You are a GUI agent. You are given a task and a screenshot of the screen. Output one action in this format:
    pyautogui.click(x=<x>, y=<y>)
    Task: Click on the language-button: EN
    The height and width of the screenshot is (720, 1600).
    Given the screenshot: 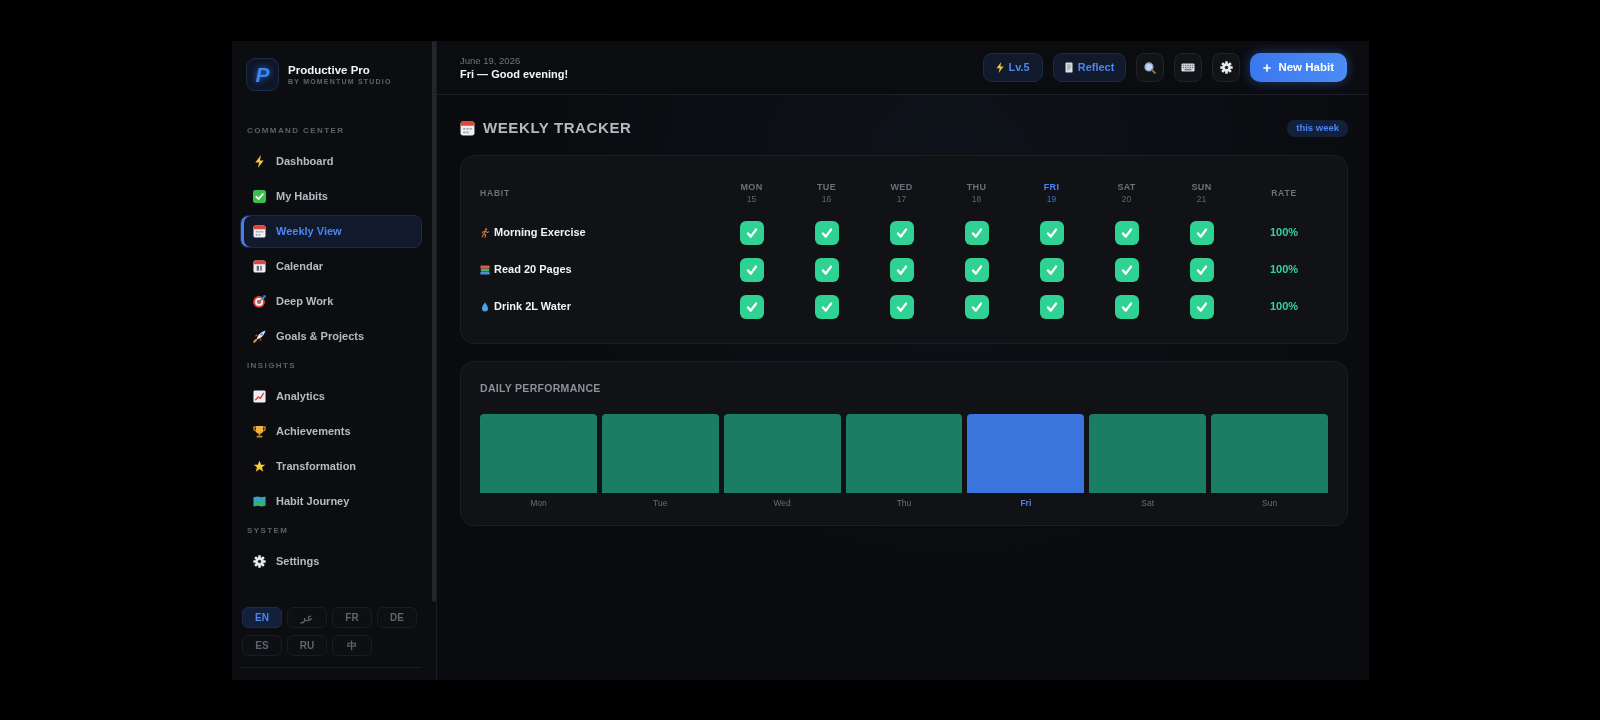 What is the action you would take?
    pyautogui.click(x=262, y=617)
    